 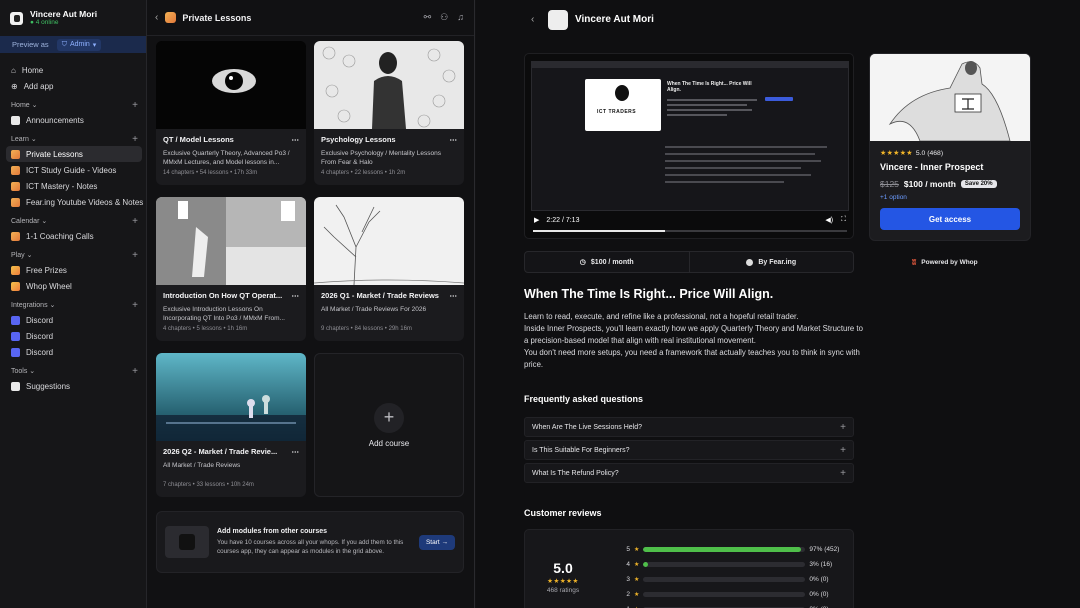 What do you see at coordinates (64, 44) in the screenshot?
I see `shield-icon: ⛉` at bounding box center [64, 44].